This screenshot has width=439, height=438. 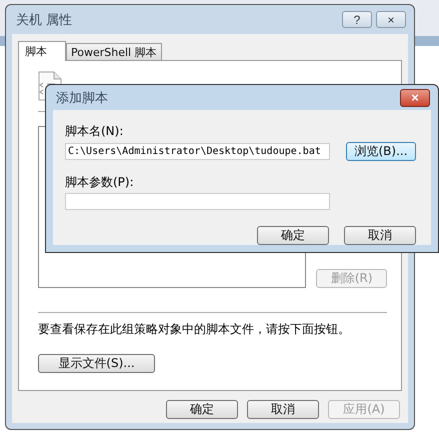 What do you see at coordinates (82, 98) in the screenshot?
I see `dialog-title: 添加脚本` at bounding box center [82, 98].